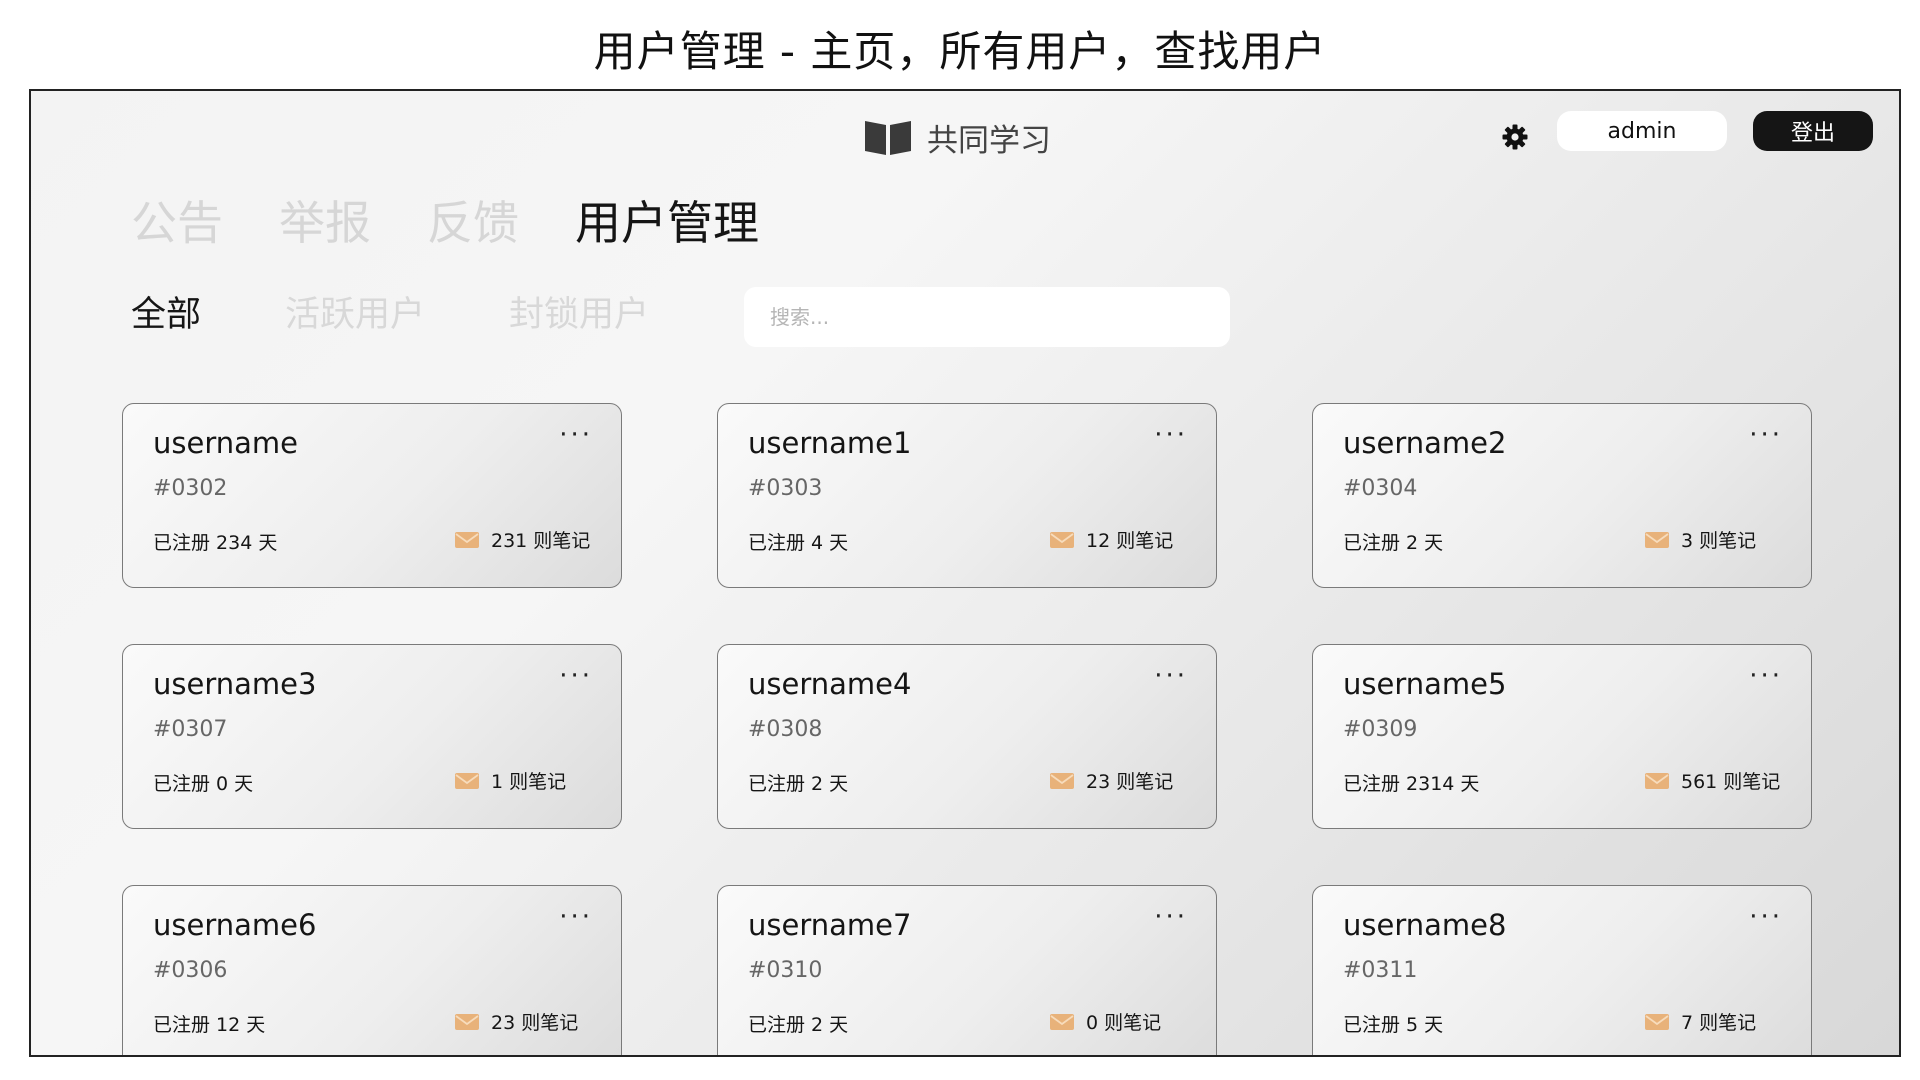 Image resolution: width=1920 pixels, height=1080 pixels. I want to click on user-card-id: #0304, so click(1380, 488).